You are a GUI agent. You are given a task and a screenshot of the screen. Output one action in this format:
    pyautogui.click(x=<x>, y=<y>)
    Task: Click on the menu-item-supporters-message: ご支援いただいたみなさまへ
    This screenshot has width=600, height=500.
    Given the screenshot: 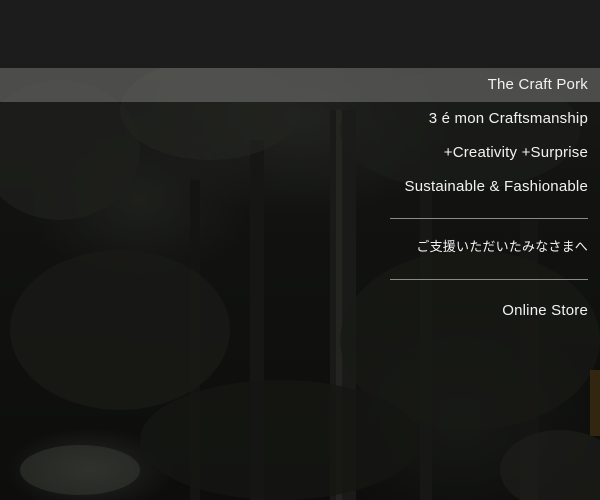 What is the action you would take?
    pyautogui.click(x=458, y=248)
    